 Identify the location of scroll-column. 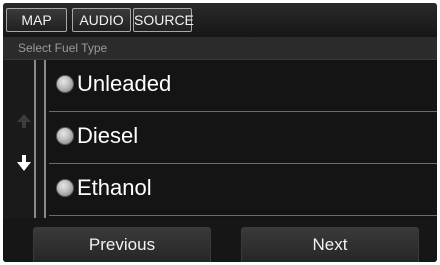
(24, 139).